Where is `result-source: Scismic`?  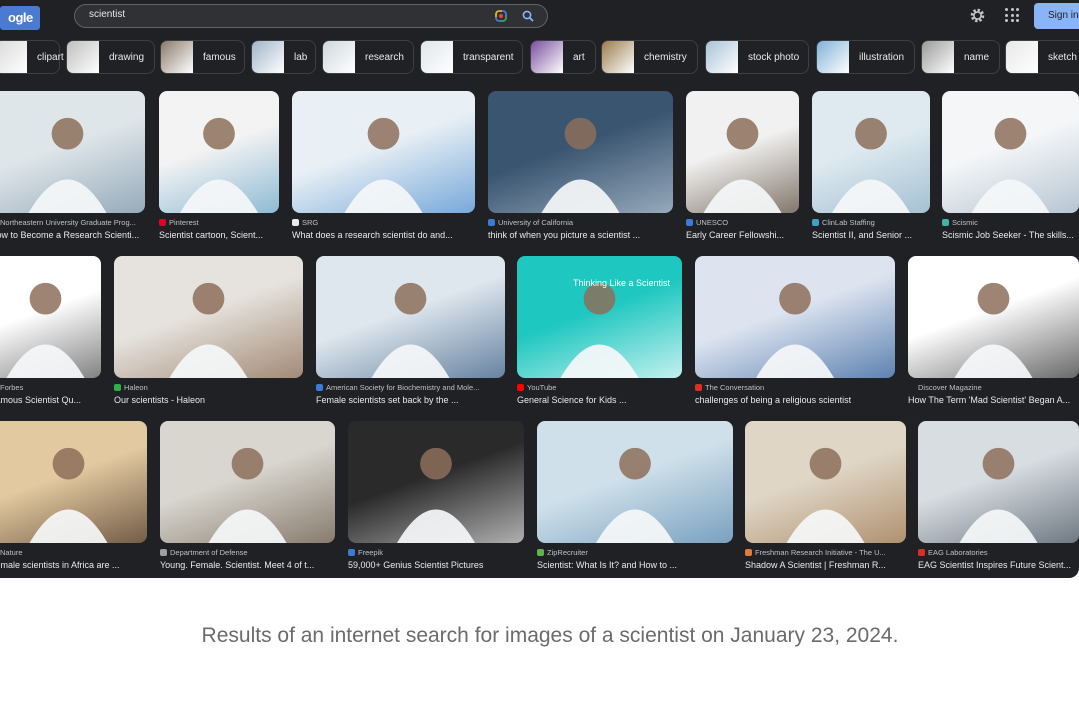
result-source: Scismic is located at coordinates (960, 222).